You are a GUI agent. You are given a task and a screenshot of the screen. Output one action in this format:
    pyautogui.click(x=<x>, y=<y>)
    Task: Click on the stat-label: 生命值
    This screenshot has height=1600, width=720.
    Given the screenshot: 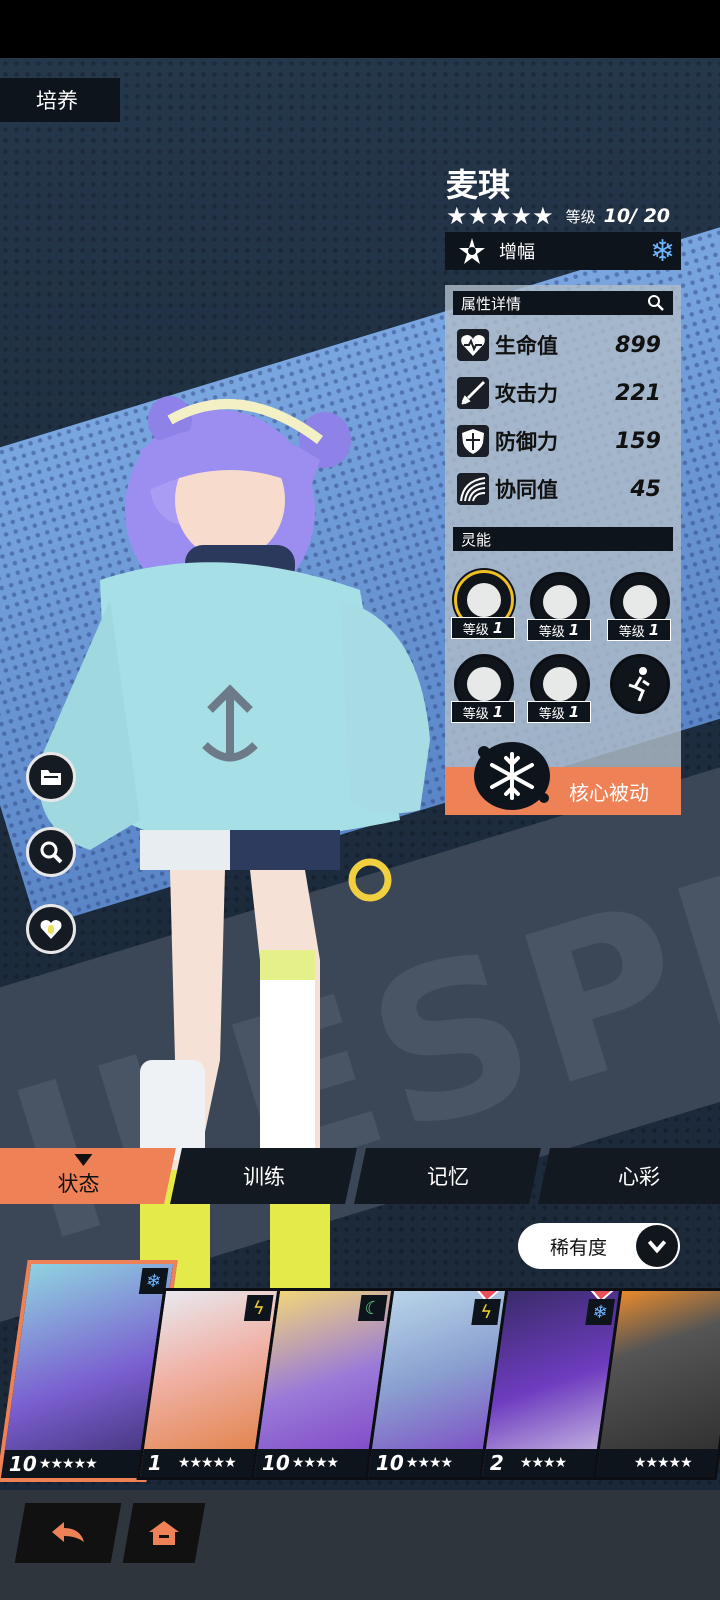 What is the action you would take?
    pyautogui.click(x=526, y=346)
    